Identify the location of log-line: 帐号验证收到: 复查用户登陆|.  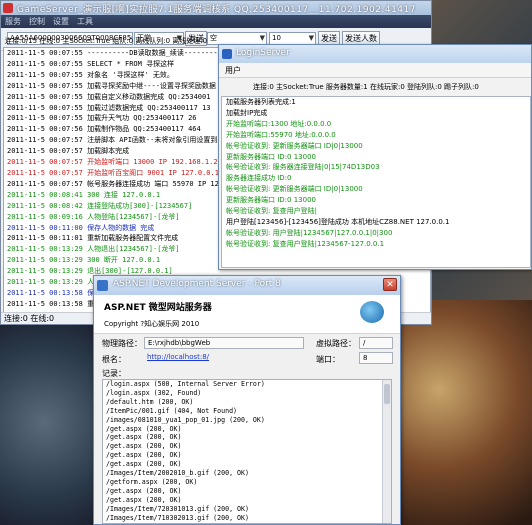
(271, 211).